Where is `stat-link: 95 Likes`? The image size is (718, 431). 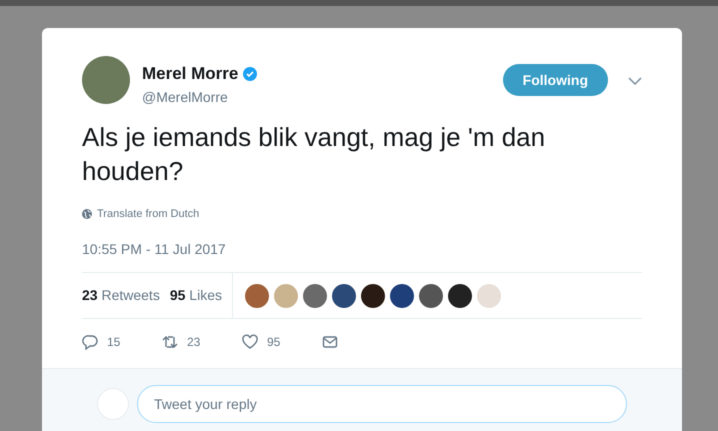
stat-link: 95 Likes is located at coordinates (196, 295).